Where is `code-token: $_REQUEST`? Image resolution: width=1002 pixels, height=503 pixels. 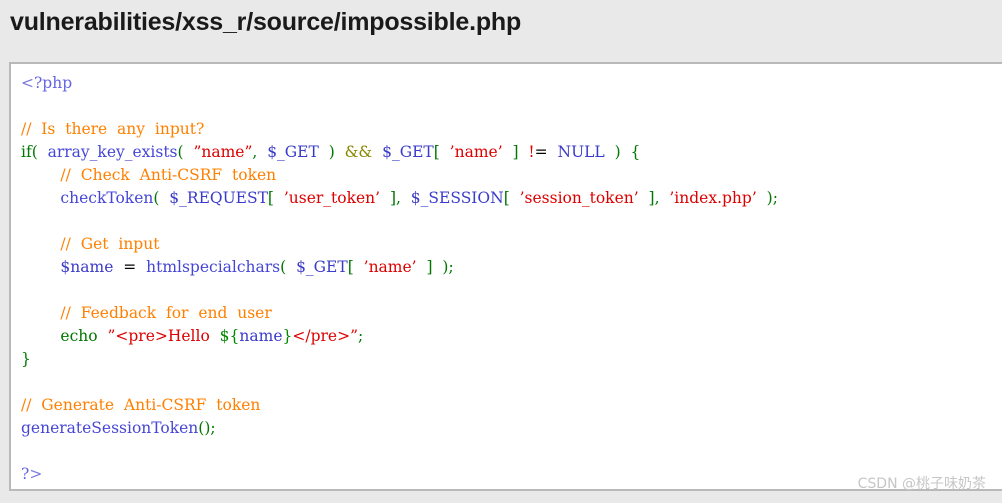 code-token: $_REQUEST is located at coordinates (218, 198).